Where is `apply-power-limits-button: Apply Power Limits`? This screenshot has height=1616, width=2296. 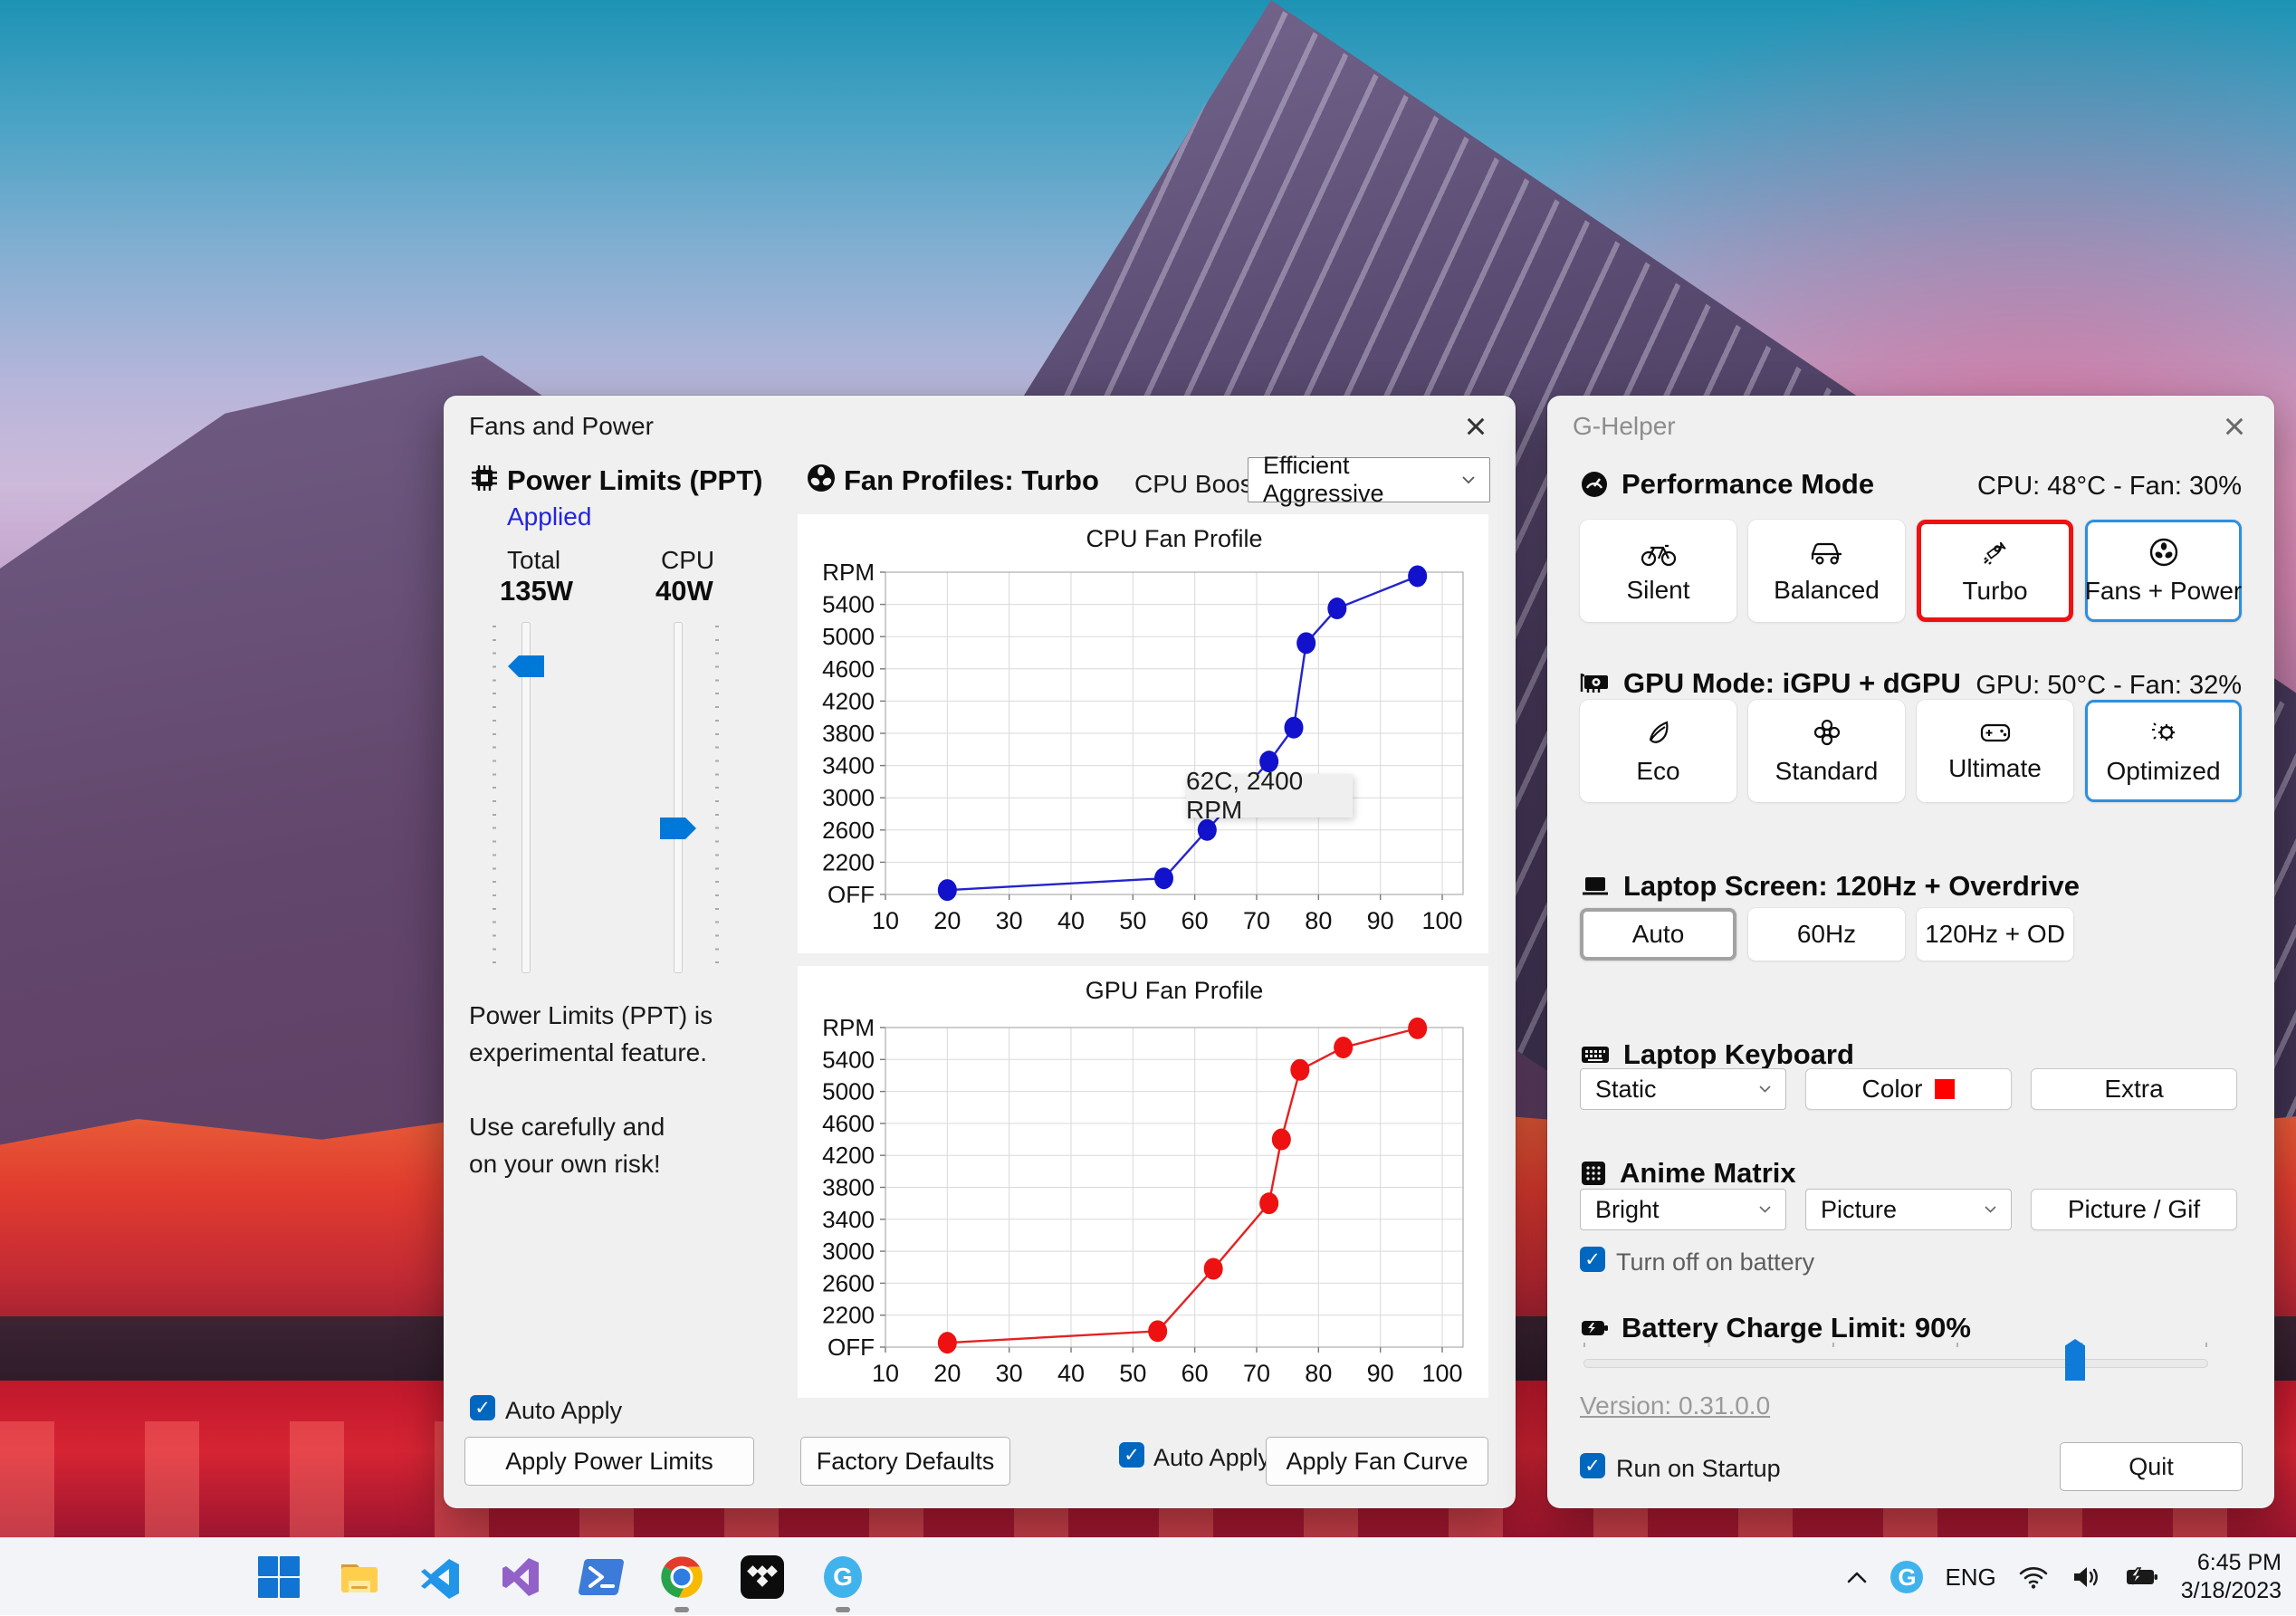
apply-power-limits-button: Apply Power Limits is located at coordinates (609, 1461).